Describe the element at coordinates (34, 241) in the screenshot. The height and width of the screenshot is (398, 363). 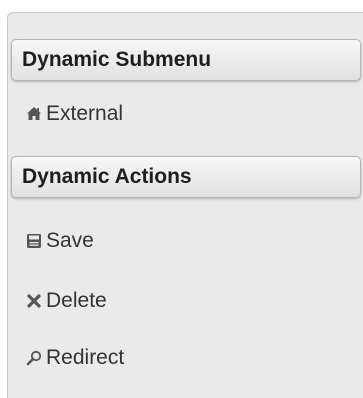
I see `save-icon` at that location.